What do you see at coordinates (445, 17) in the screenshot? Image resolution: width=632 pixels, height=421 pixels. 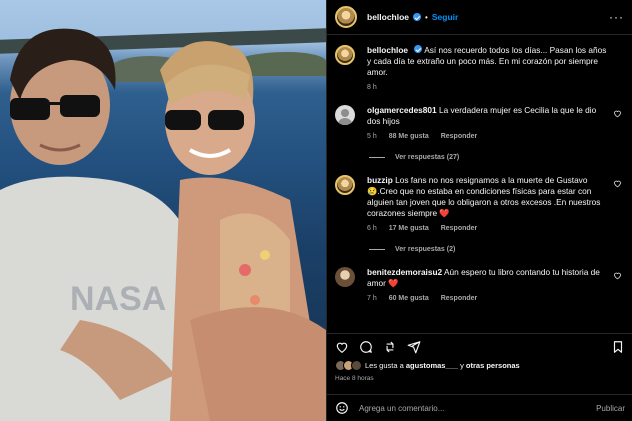 I see `follow-button: Seguir` at bounding box center [445, 17].